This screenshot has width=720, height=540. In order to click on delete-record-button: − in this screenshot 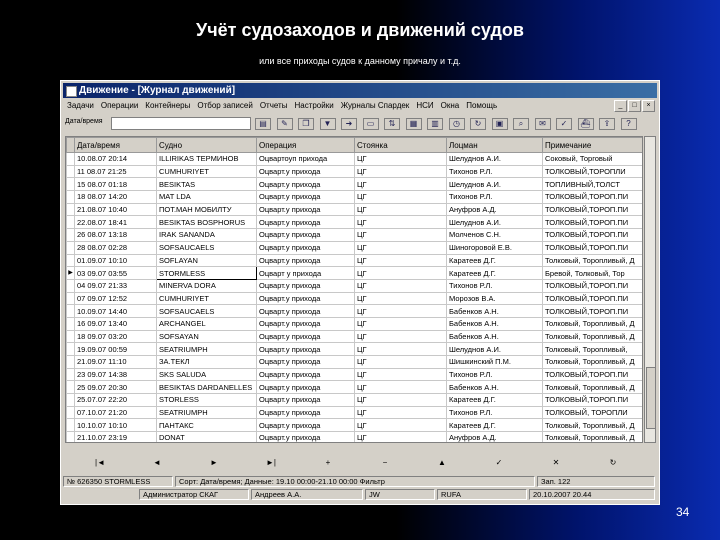, I will do `click(385, 463)`.